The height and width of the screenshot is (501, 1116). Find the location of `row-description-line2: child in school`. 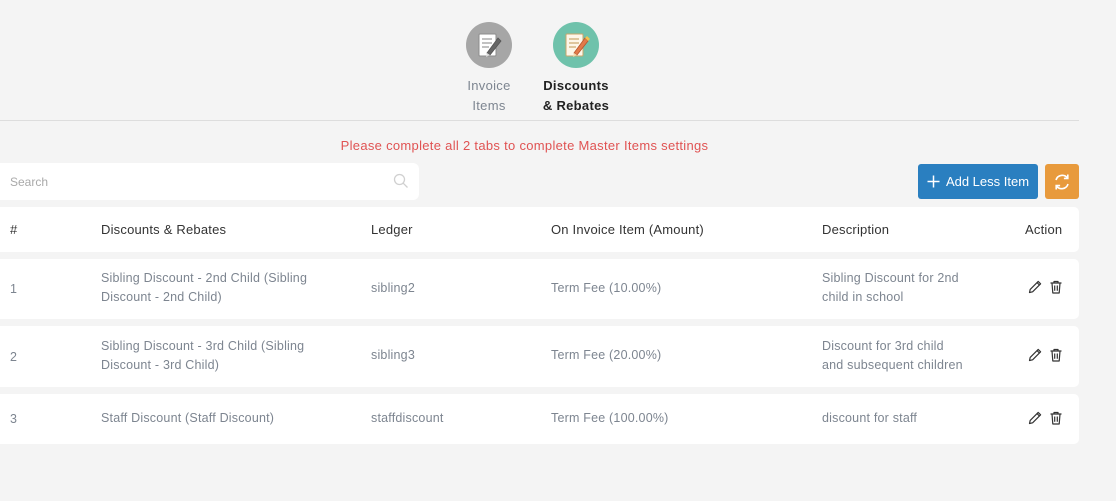

row-description-line2: child in school is located at coordinates (863, 297).